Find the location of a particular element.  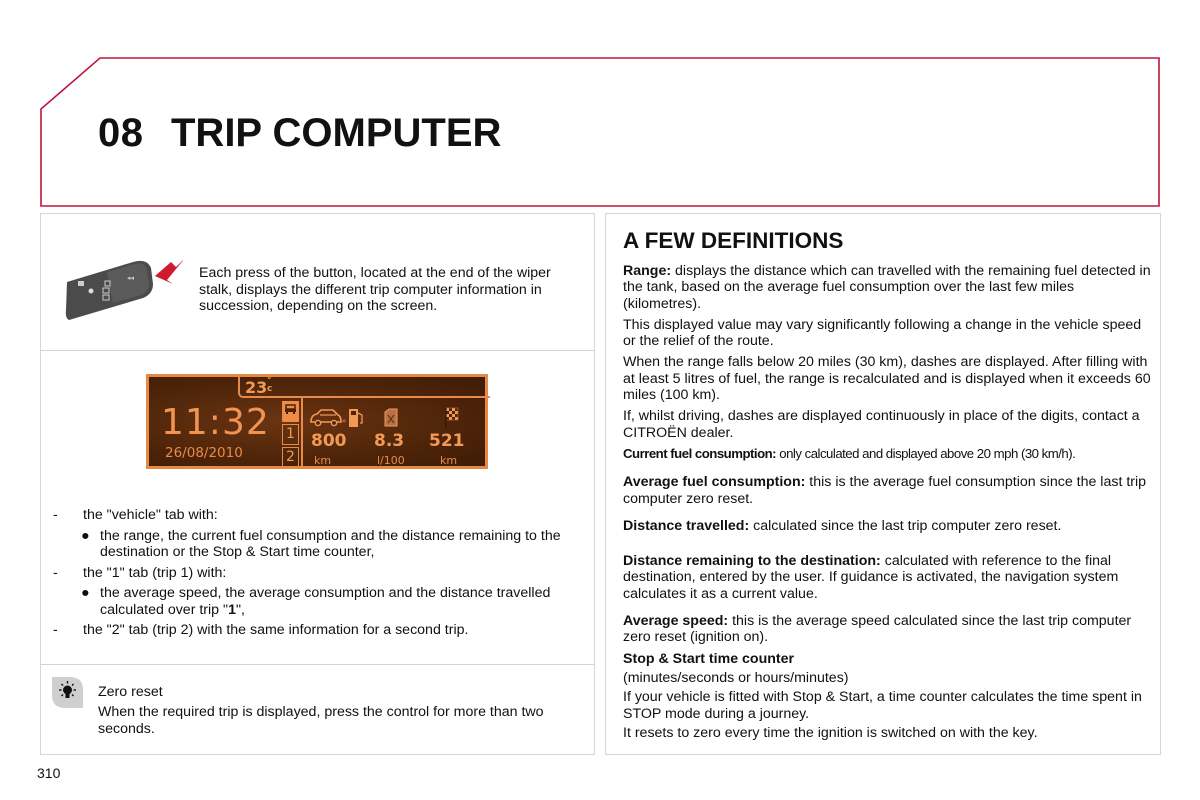

tab-trip-1: 1 is located at coordinates (290, 434).